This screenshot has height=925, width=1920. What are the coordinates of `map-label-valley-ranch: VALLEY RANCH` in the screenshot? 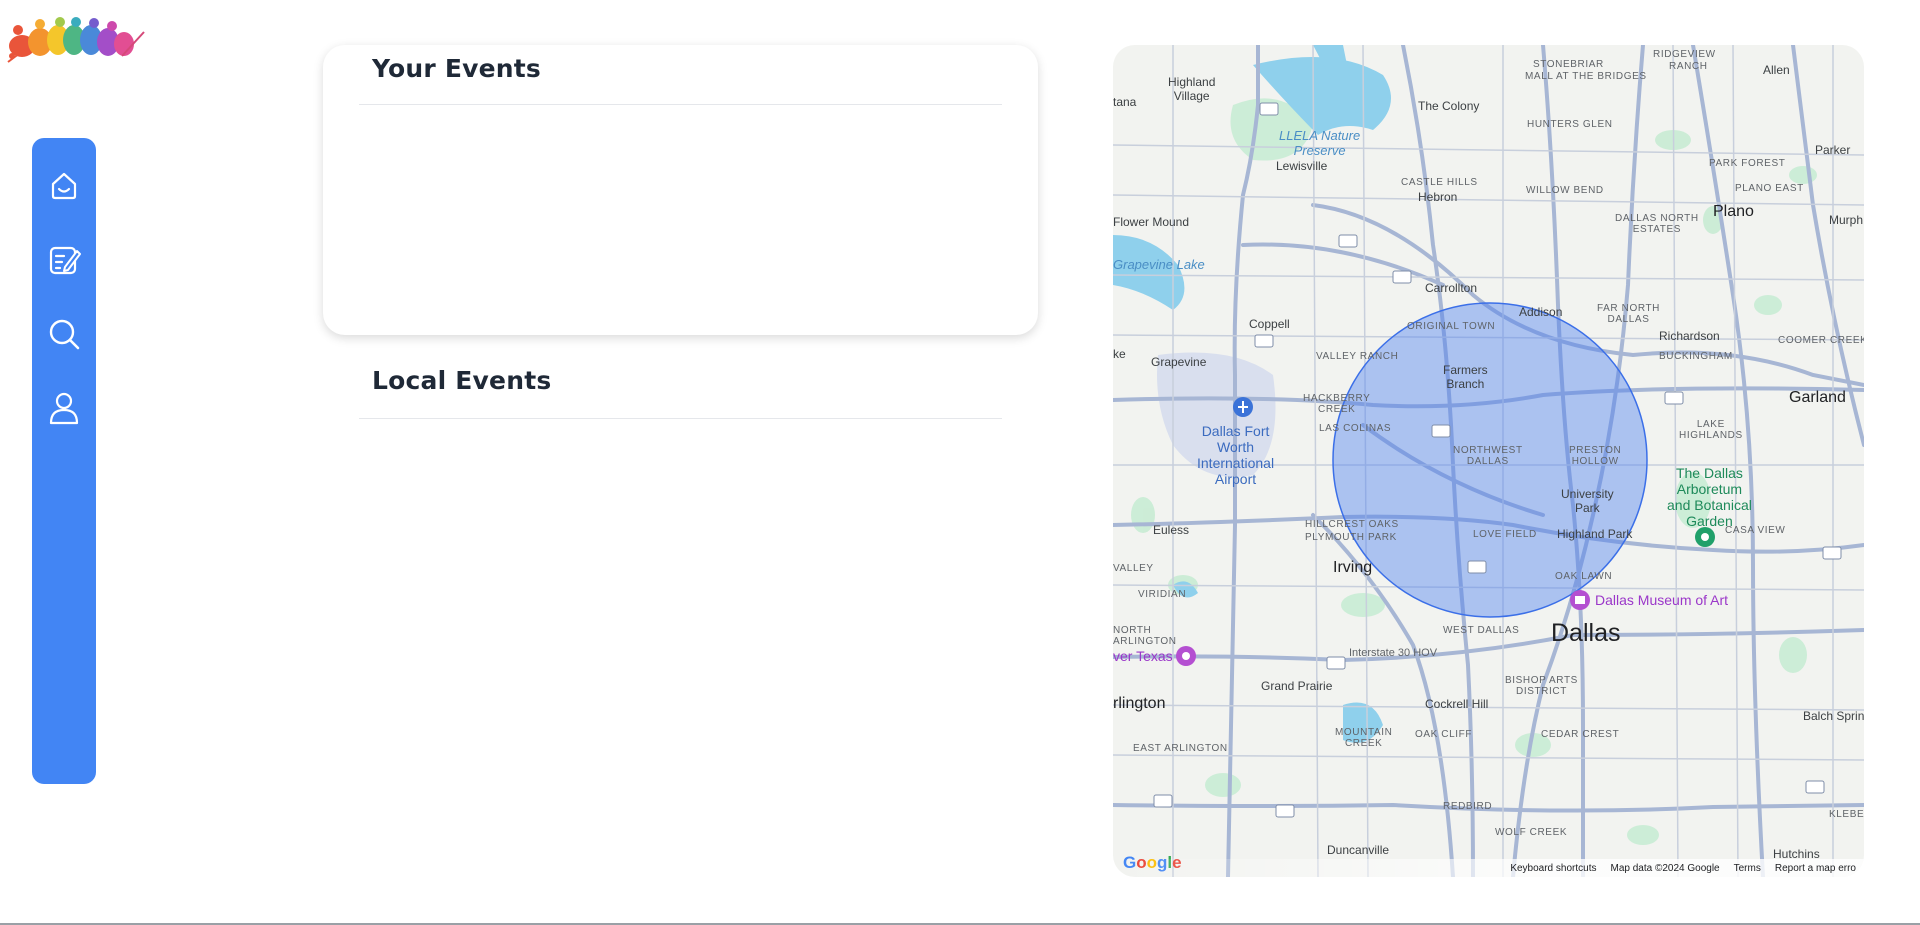 It's located at (1357, 356).